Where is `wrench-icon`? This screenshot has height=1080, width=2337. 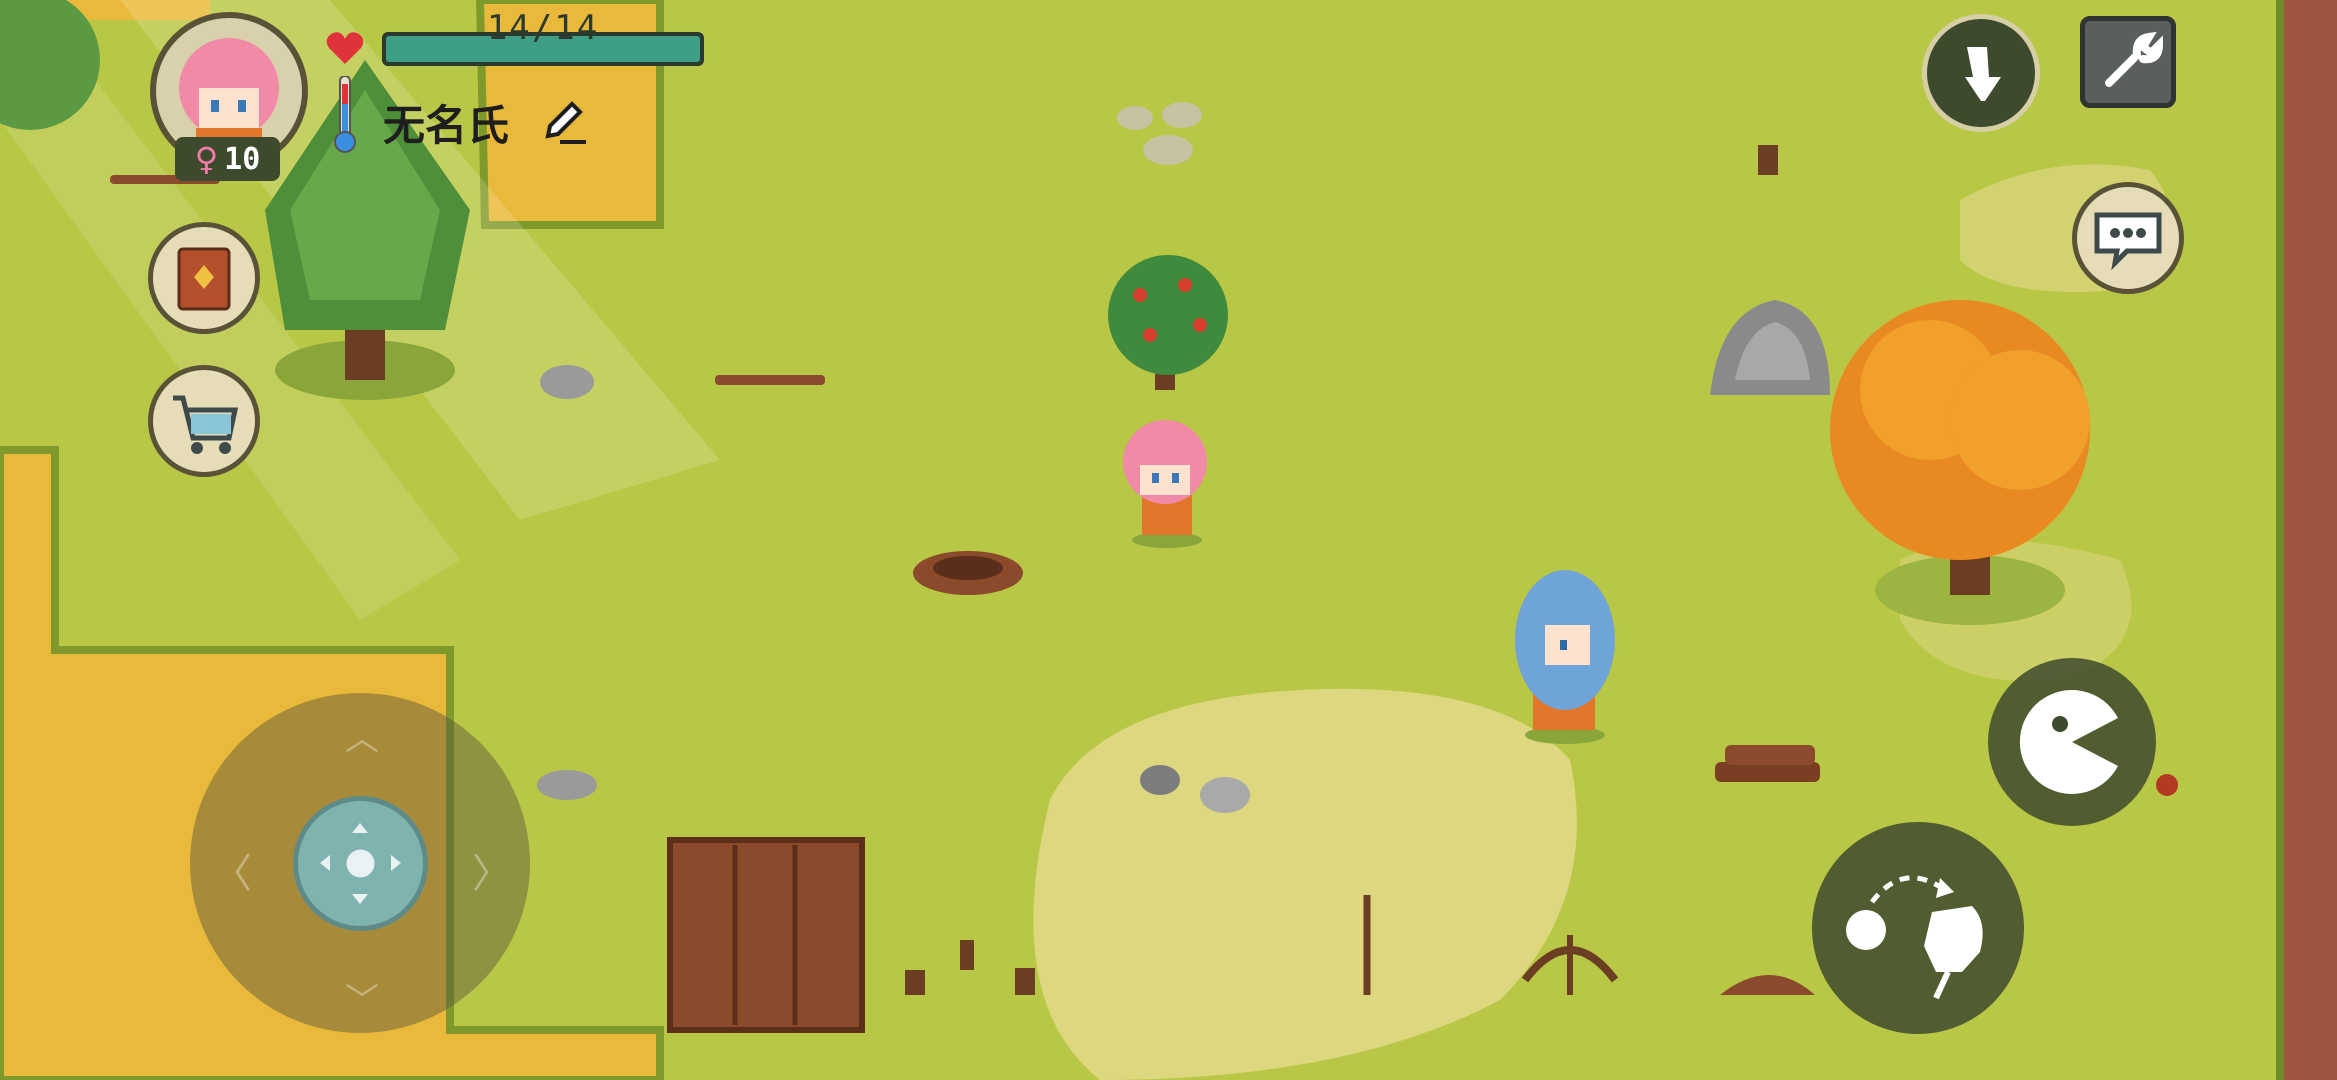
wrench-icon is located at coordinates (2134, 59).